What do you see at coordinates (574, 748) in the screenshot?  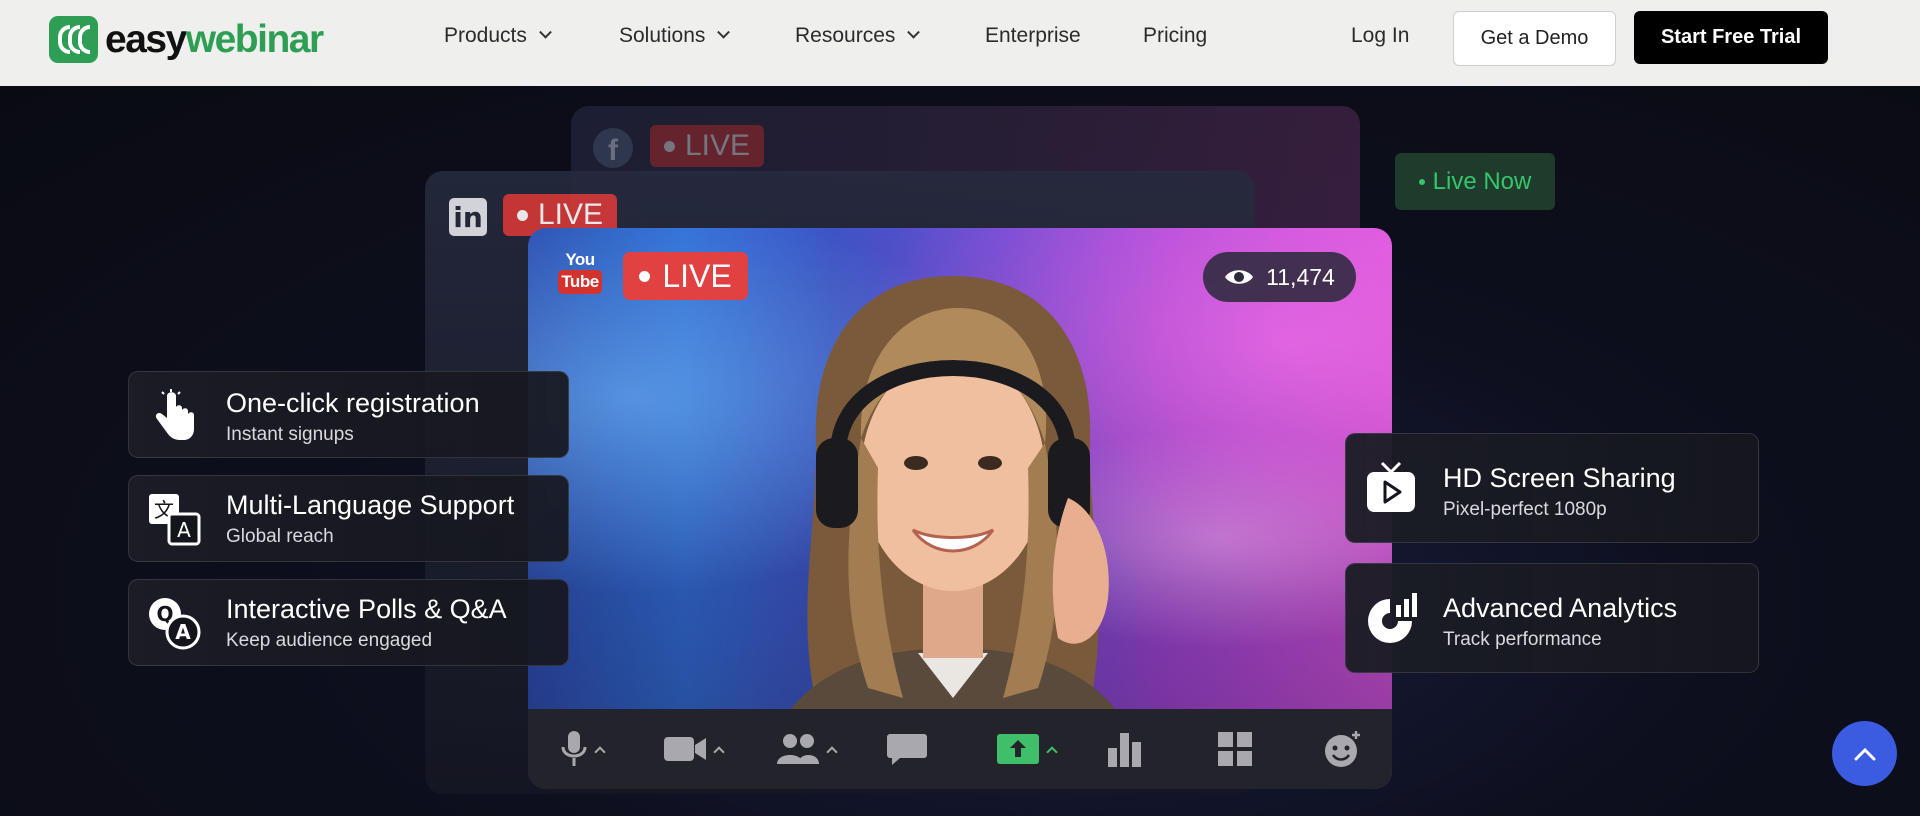 I see `microphone-icon` at bounding box center [574, 748].